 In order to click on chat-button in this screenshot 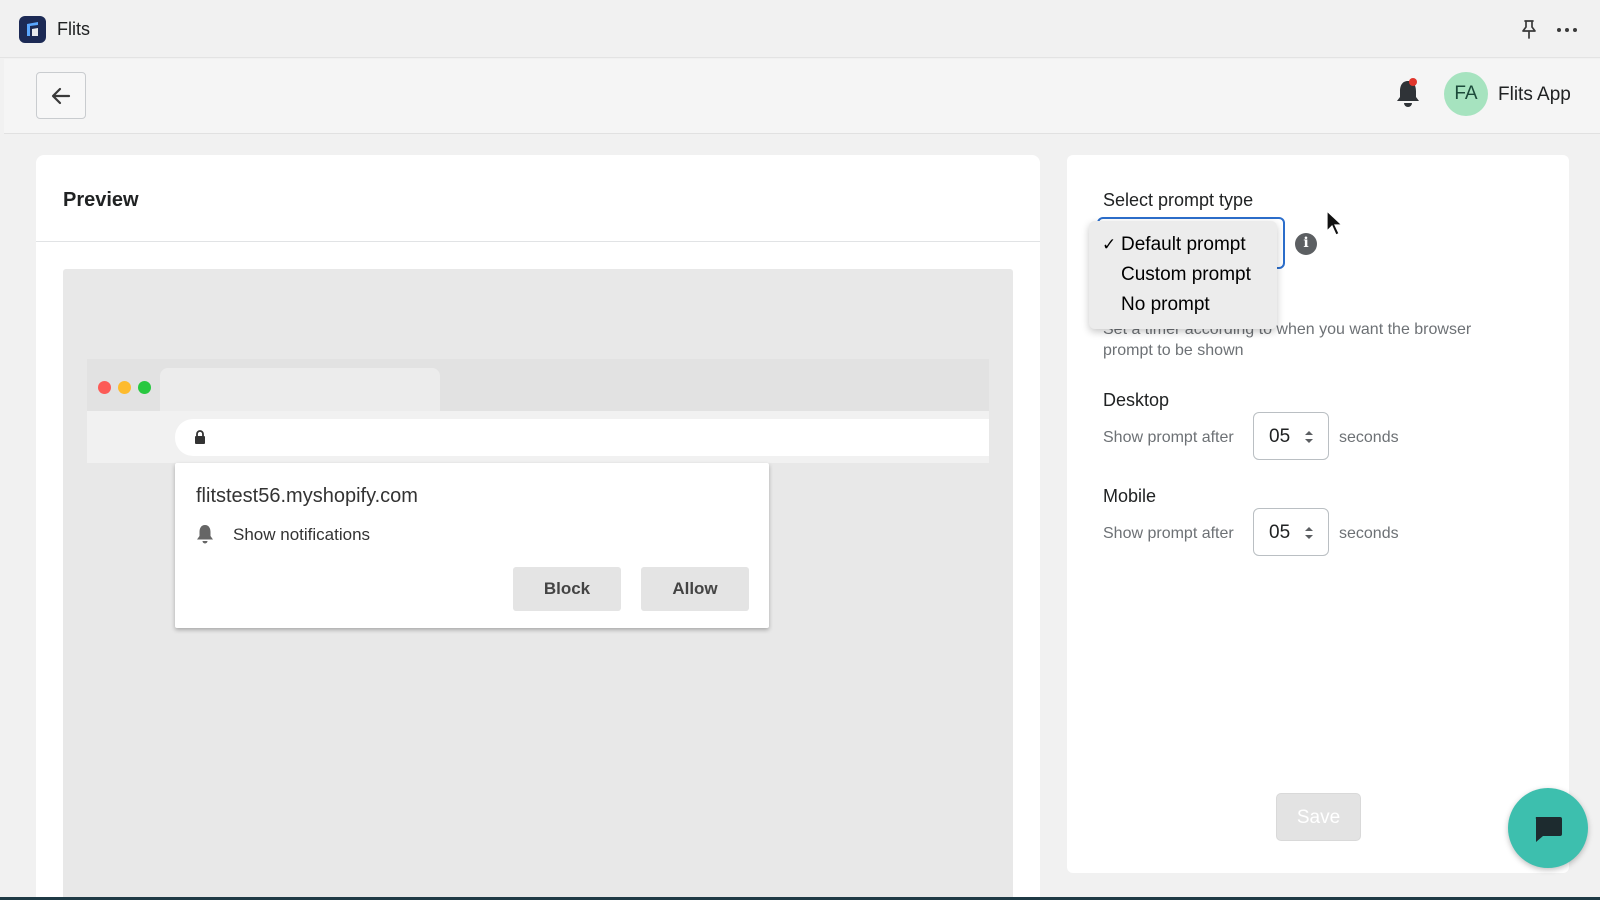, I will do `click(1548, 828)`.